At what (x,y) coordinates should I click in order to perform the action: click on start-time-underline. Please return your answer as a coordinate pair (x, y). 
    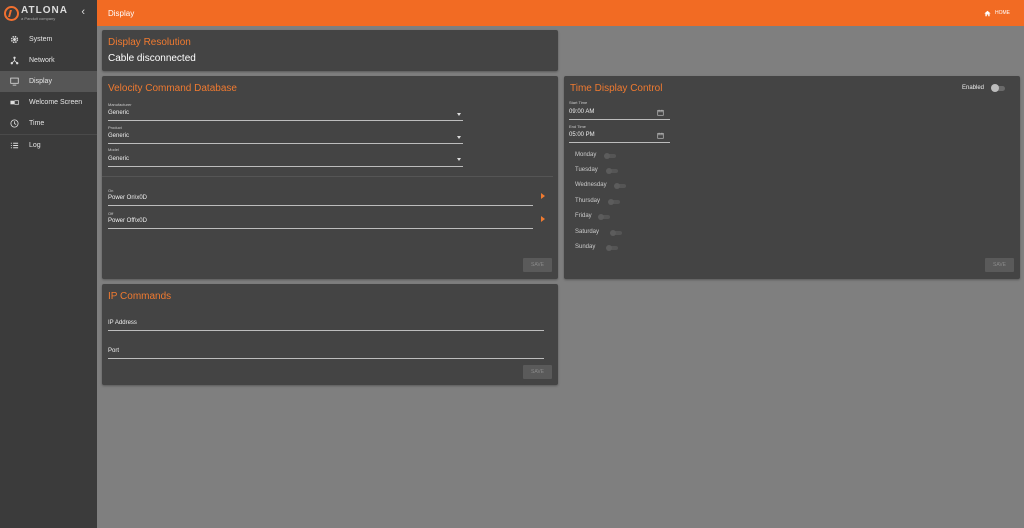
    Looking at the image, I should click on (619, 119).